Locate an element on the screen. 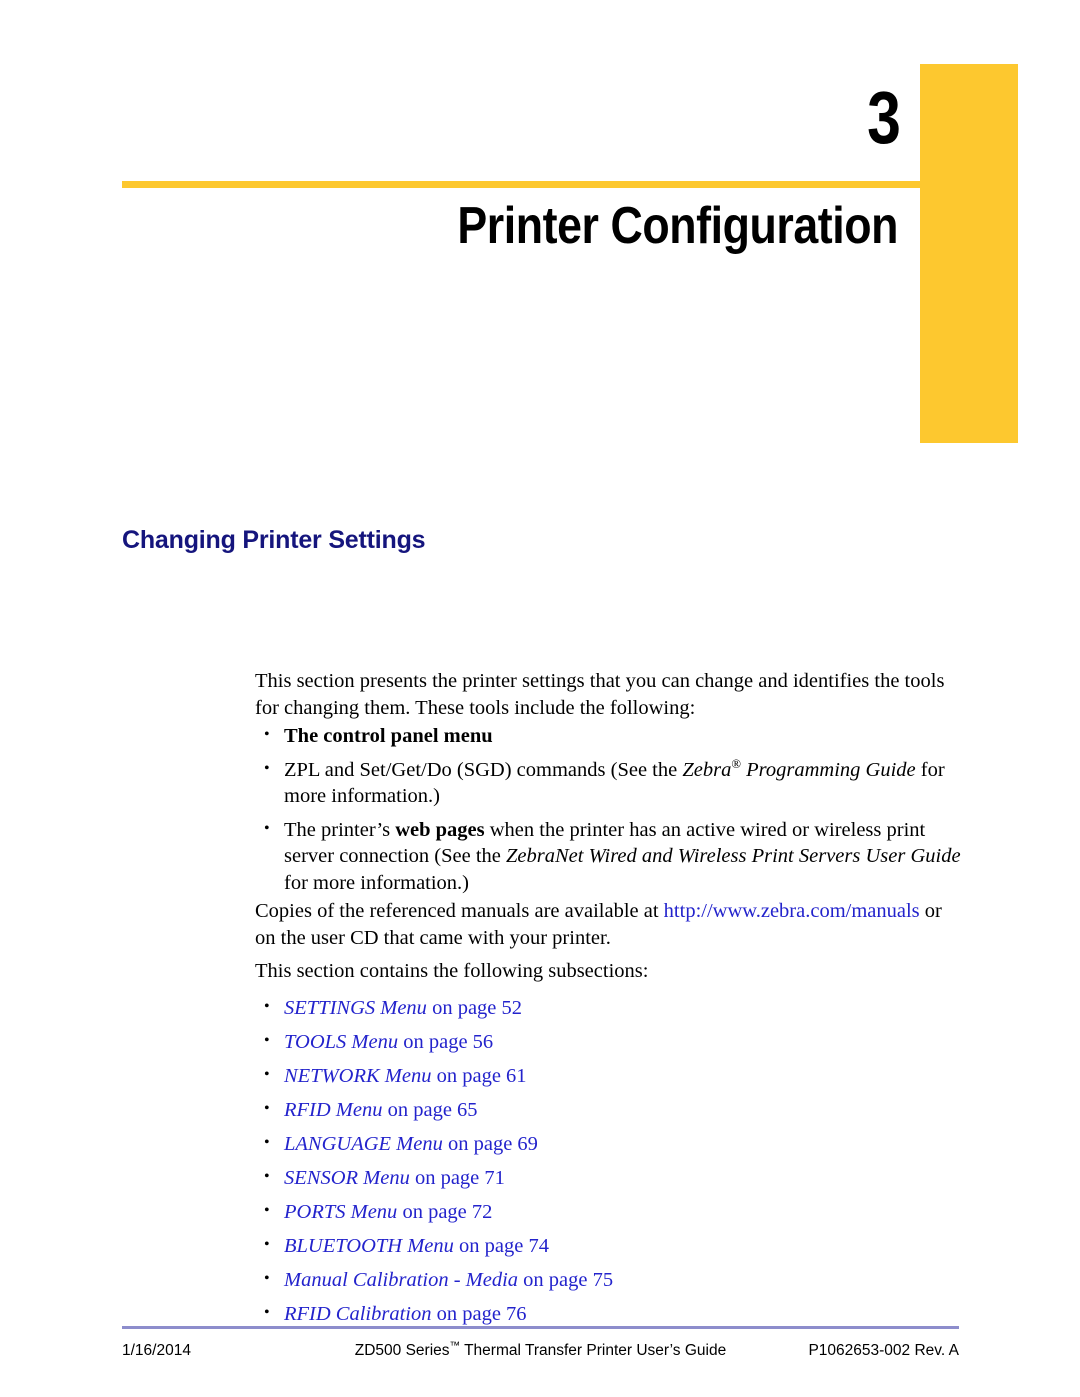 This screenshot has height=1397, width=1080. xref-title: BLUETOOTH Menu is located at coordinates (369, 1246).